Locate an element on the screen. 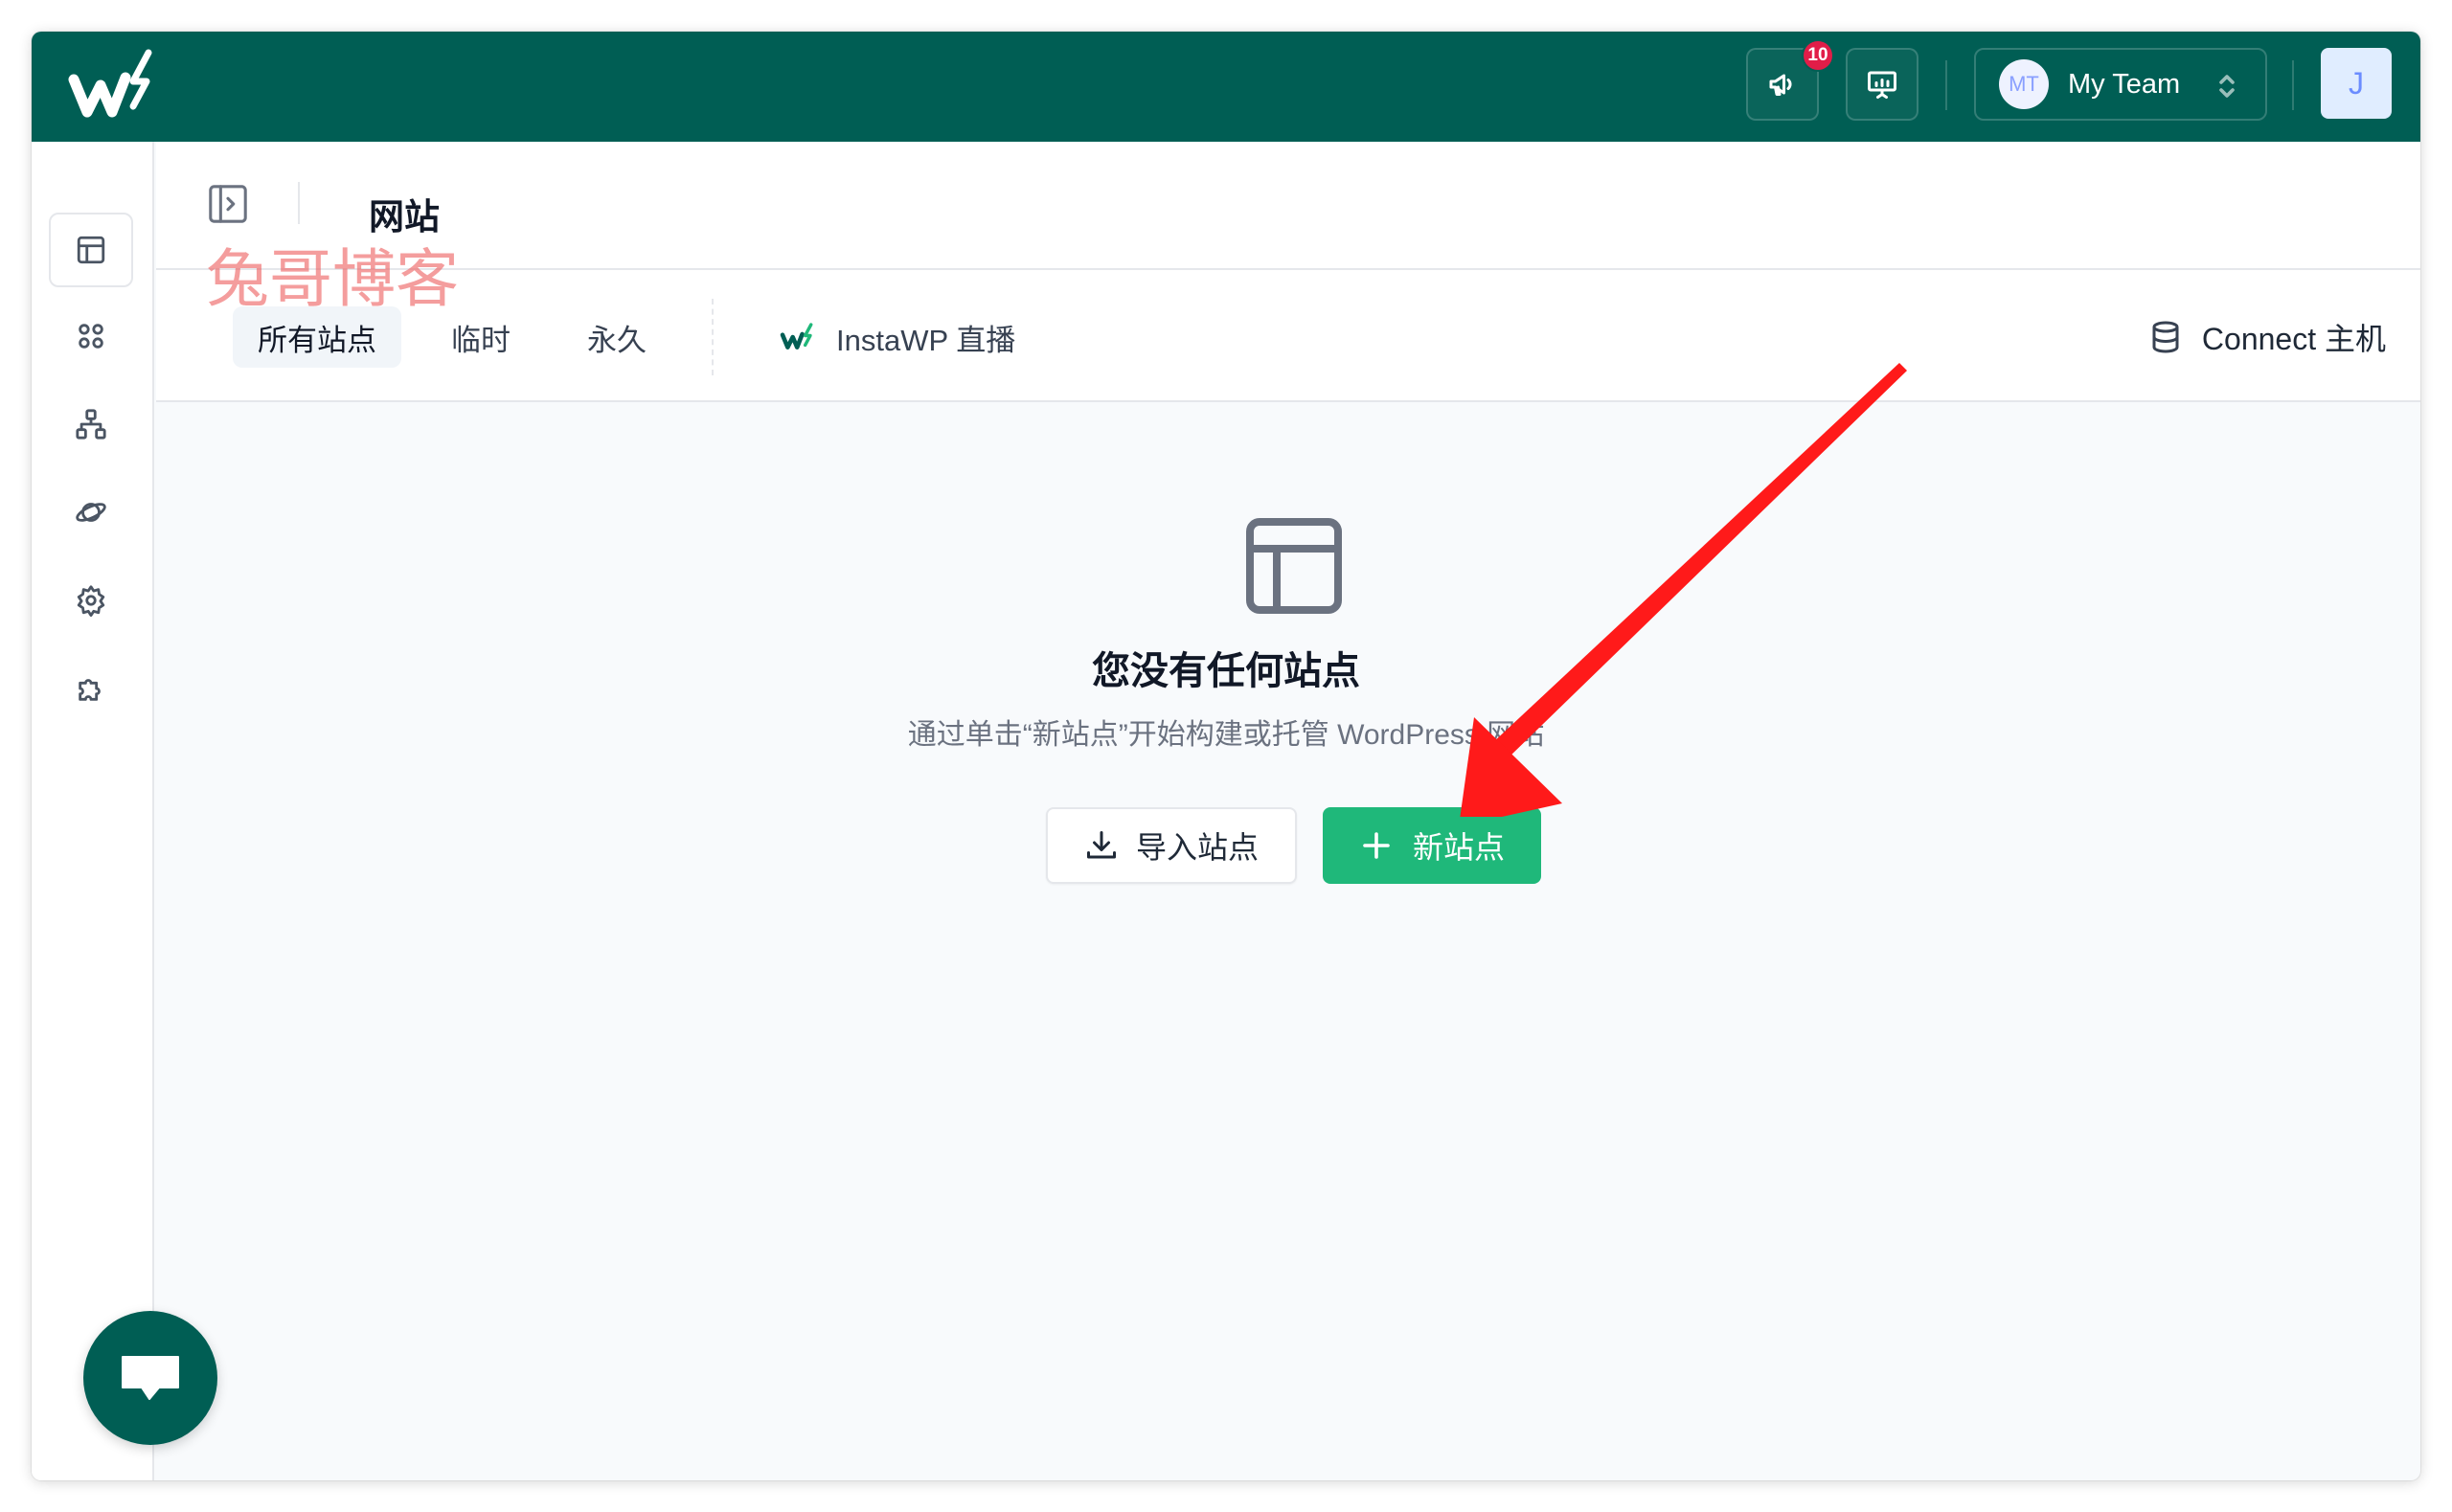 Image resolution: width=2452 pixels, height=1512 pixels. sidebar-item-apps is located at coordinates (91, 336).